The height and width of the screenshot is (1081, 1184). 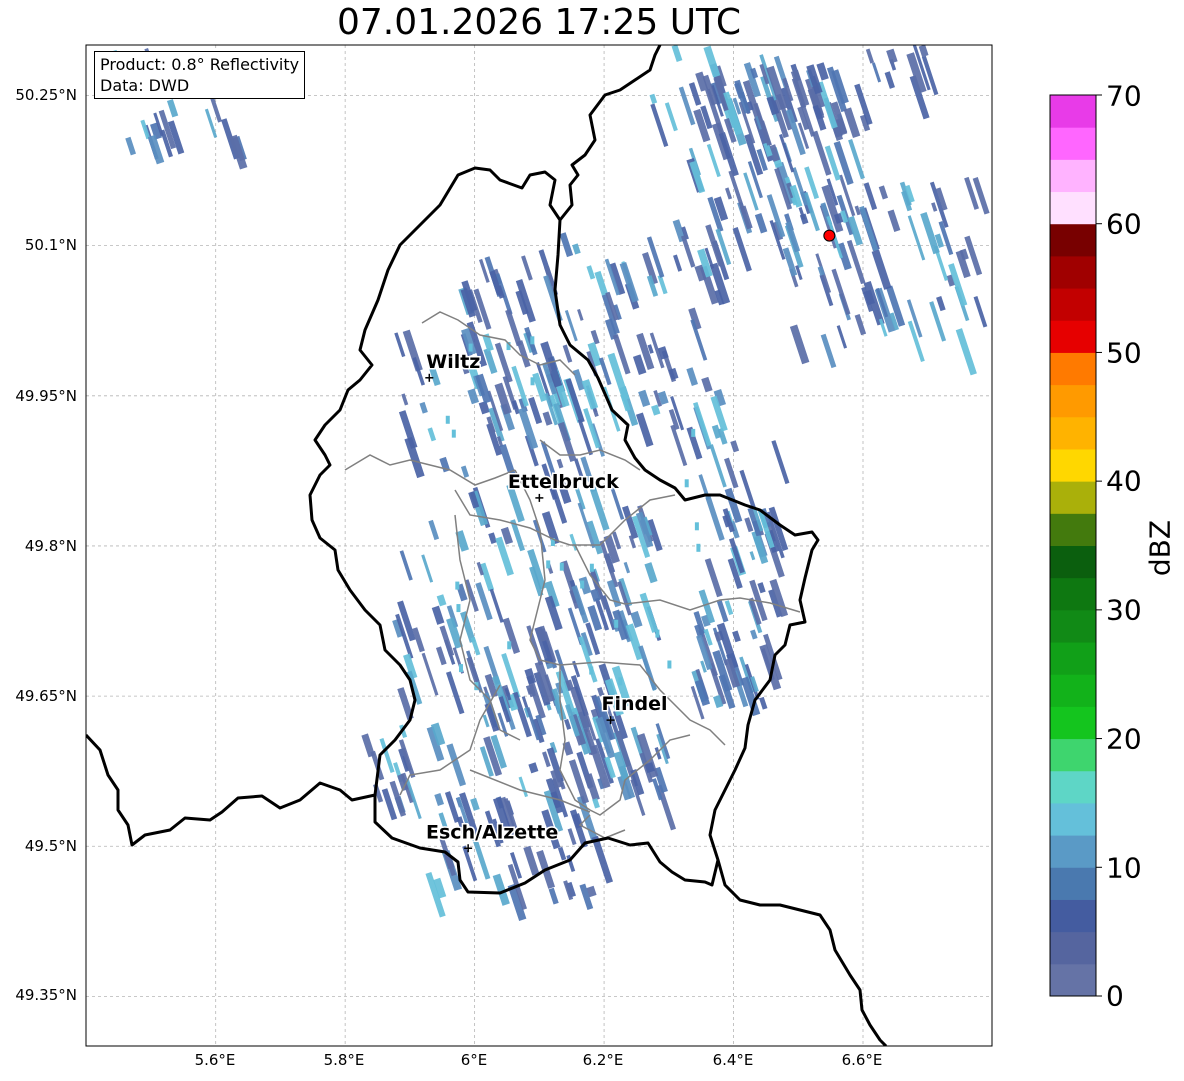 What do you see at coordinates (1124, 224) in the screenshot?
I see `colorbar-tick-label: 60` at bounding box center [1124, 224].